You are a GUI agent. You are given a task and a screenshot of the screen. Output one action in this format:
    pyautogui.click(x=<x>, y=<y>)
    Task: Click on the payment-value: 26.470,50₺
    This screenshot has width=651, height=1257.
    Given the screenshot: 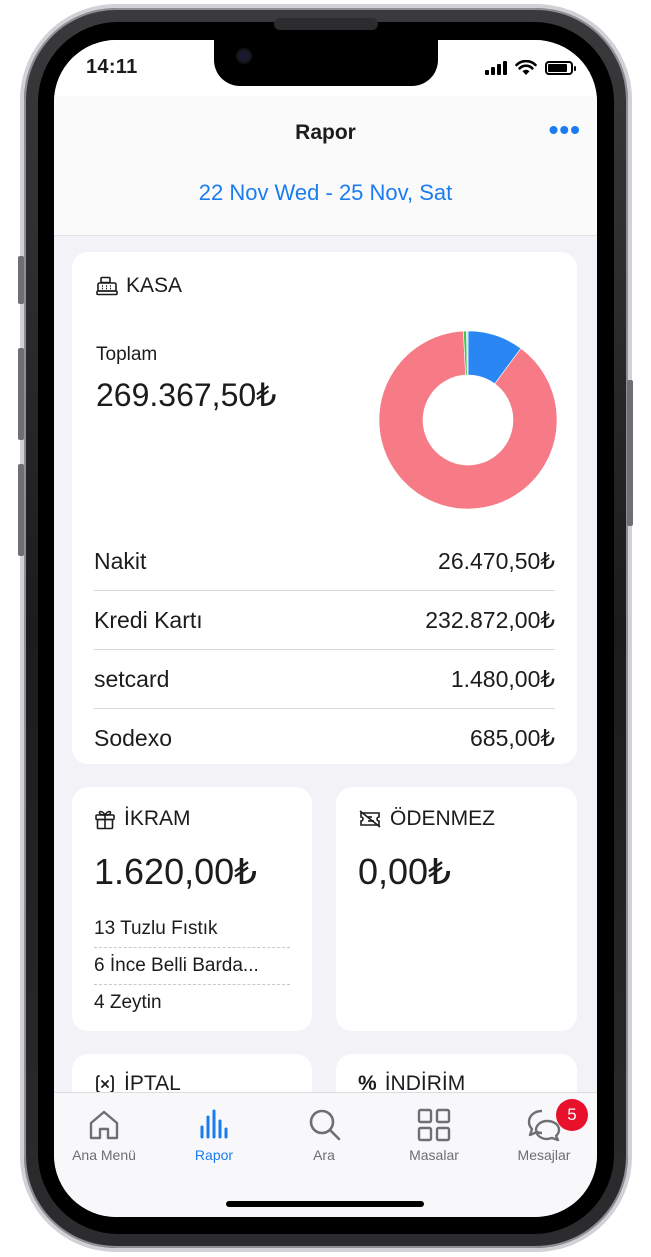 What is the action you would take?
    pyautogui.click(x=496, y=560)
    